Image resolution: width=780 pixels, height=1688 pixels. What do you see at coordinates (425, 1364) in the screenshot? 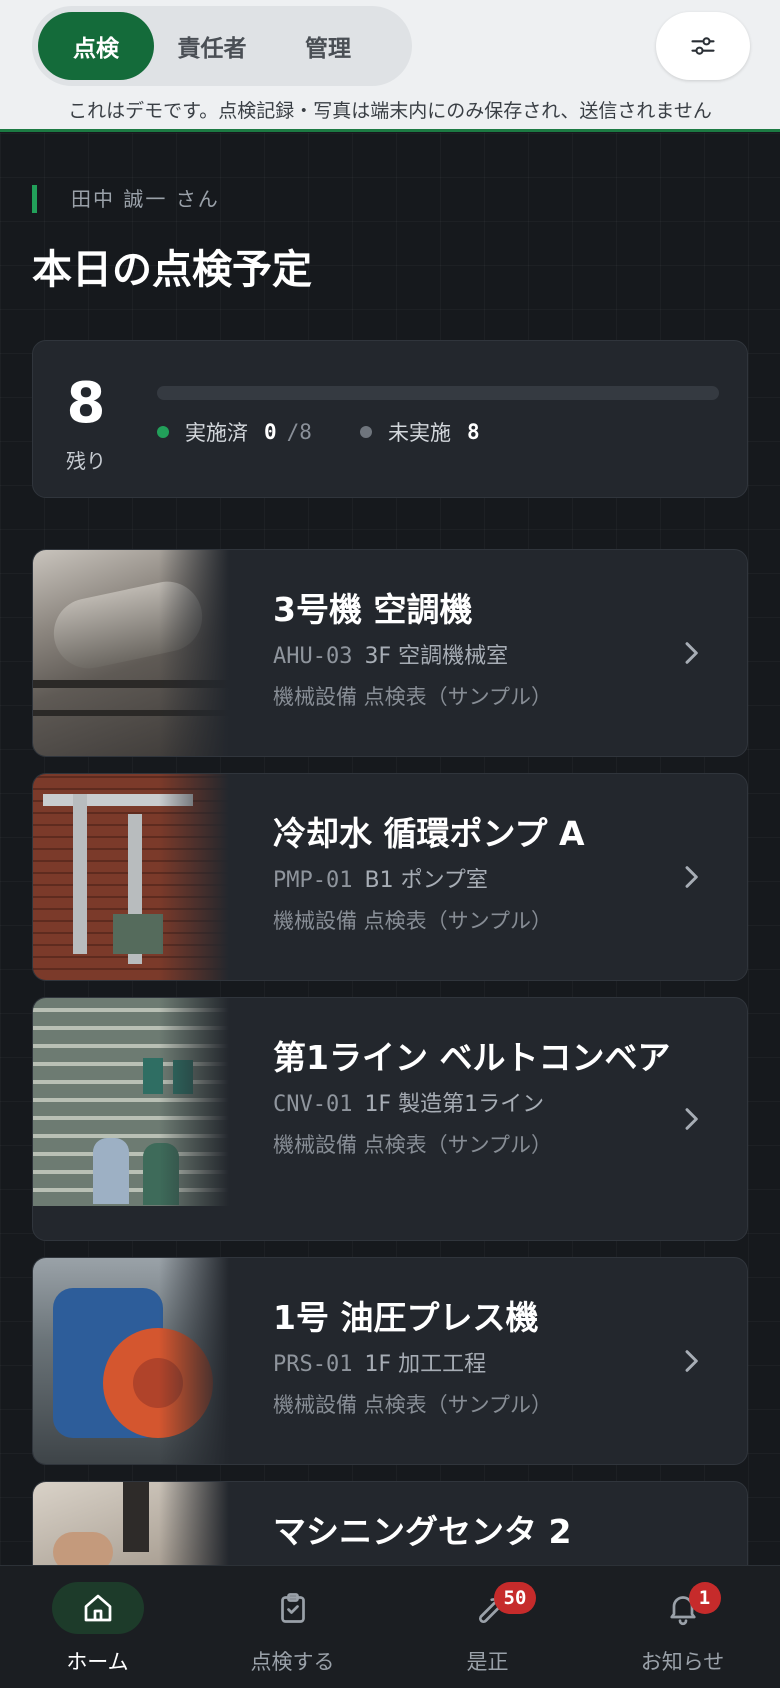
I see `equipment-location: 1F 加工工程` at bounding box center [425, 1364].